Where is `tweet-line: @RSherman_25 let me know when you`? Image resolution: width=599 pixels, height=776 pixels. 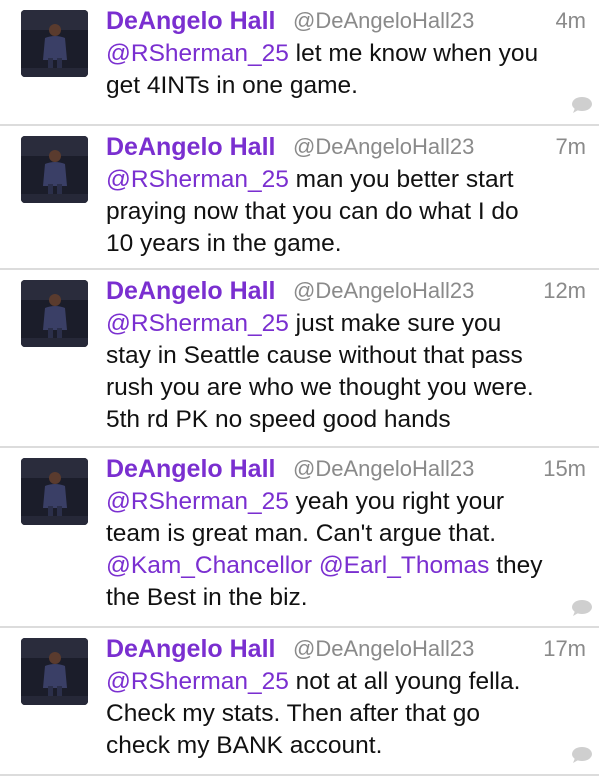
tweet-line: @RSherman_25 let me know when you is located at coordinates (349, 54).